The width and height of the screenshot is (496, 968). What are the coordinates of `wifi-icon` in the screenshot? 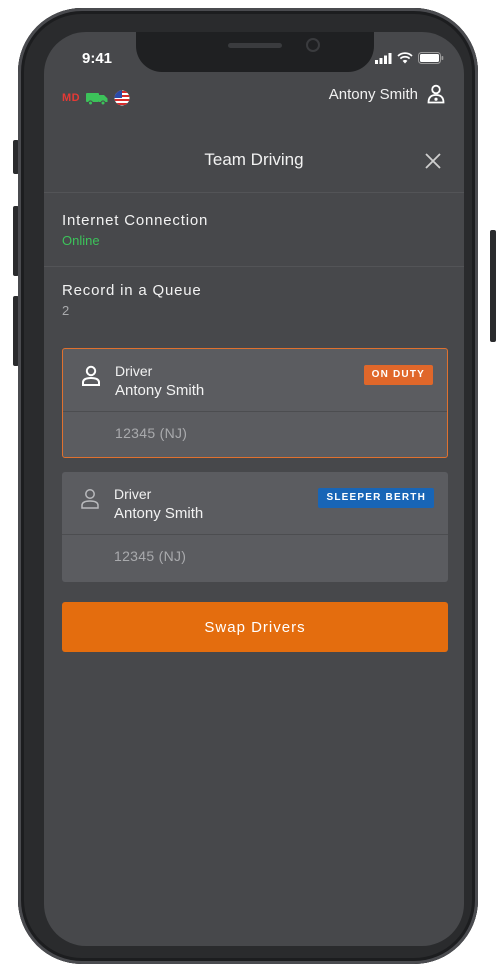 It's located at (405, 58).